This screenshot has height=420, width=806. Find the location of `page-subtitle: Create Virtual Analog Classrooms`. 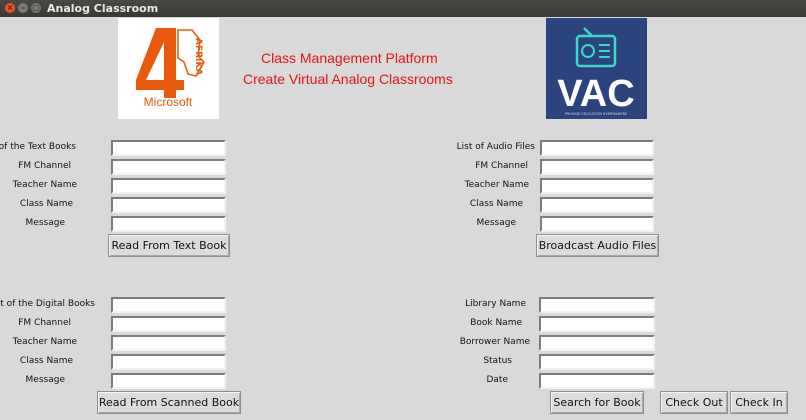

page-subtitle: Create Virtual Analog Classrooms is located at coordinates (348, 79).